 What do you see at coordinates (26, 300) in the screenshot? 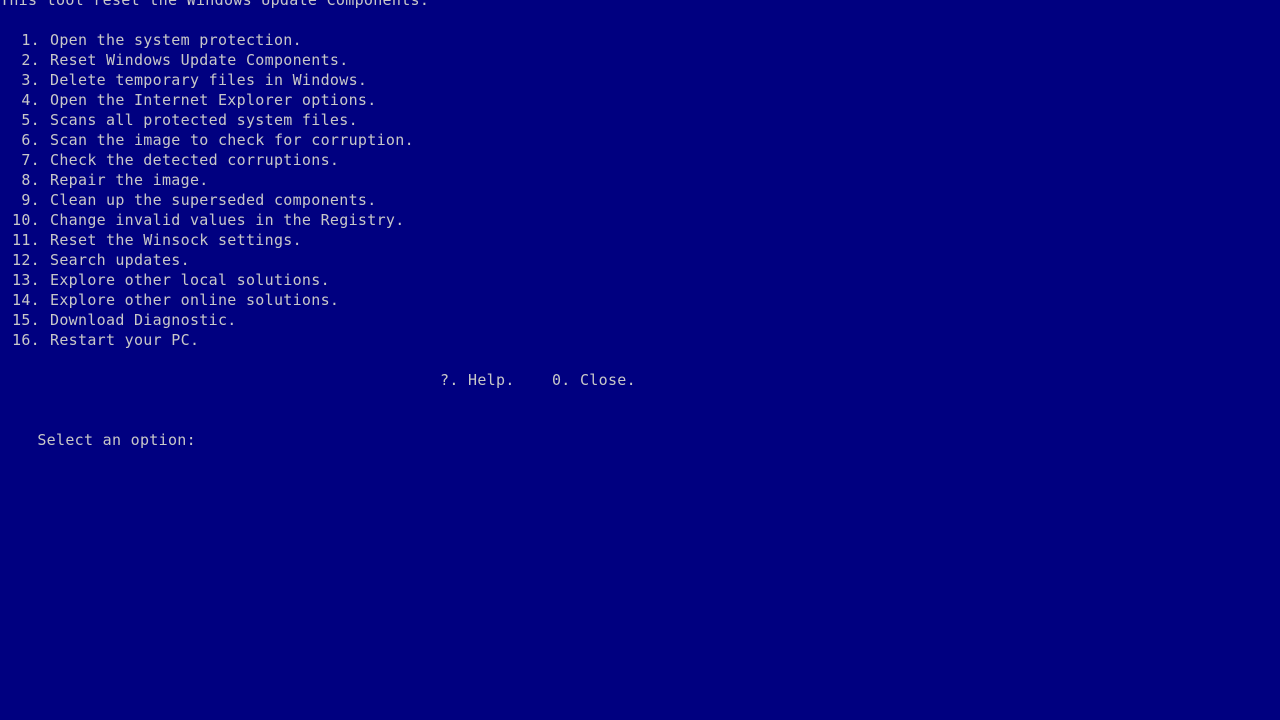
I see `menu-item-number: 14.` at bounding box center [26, 300].